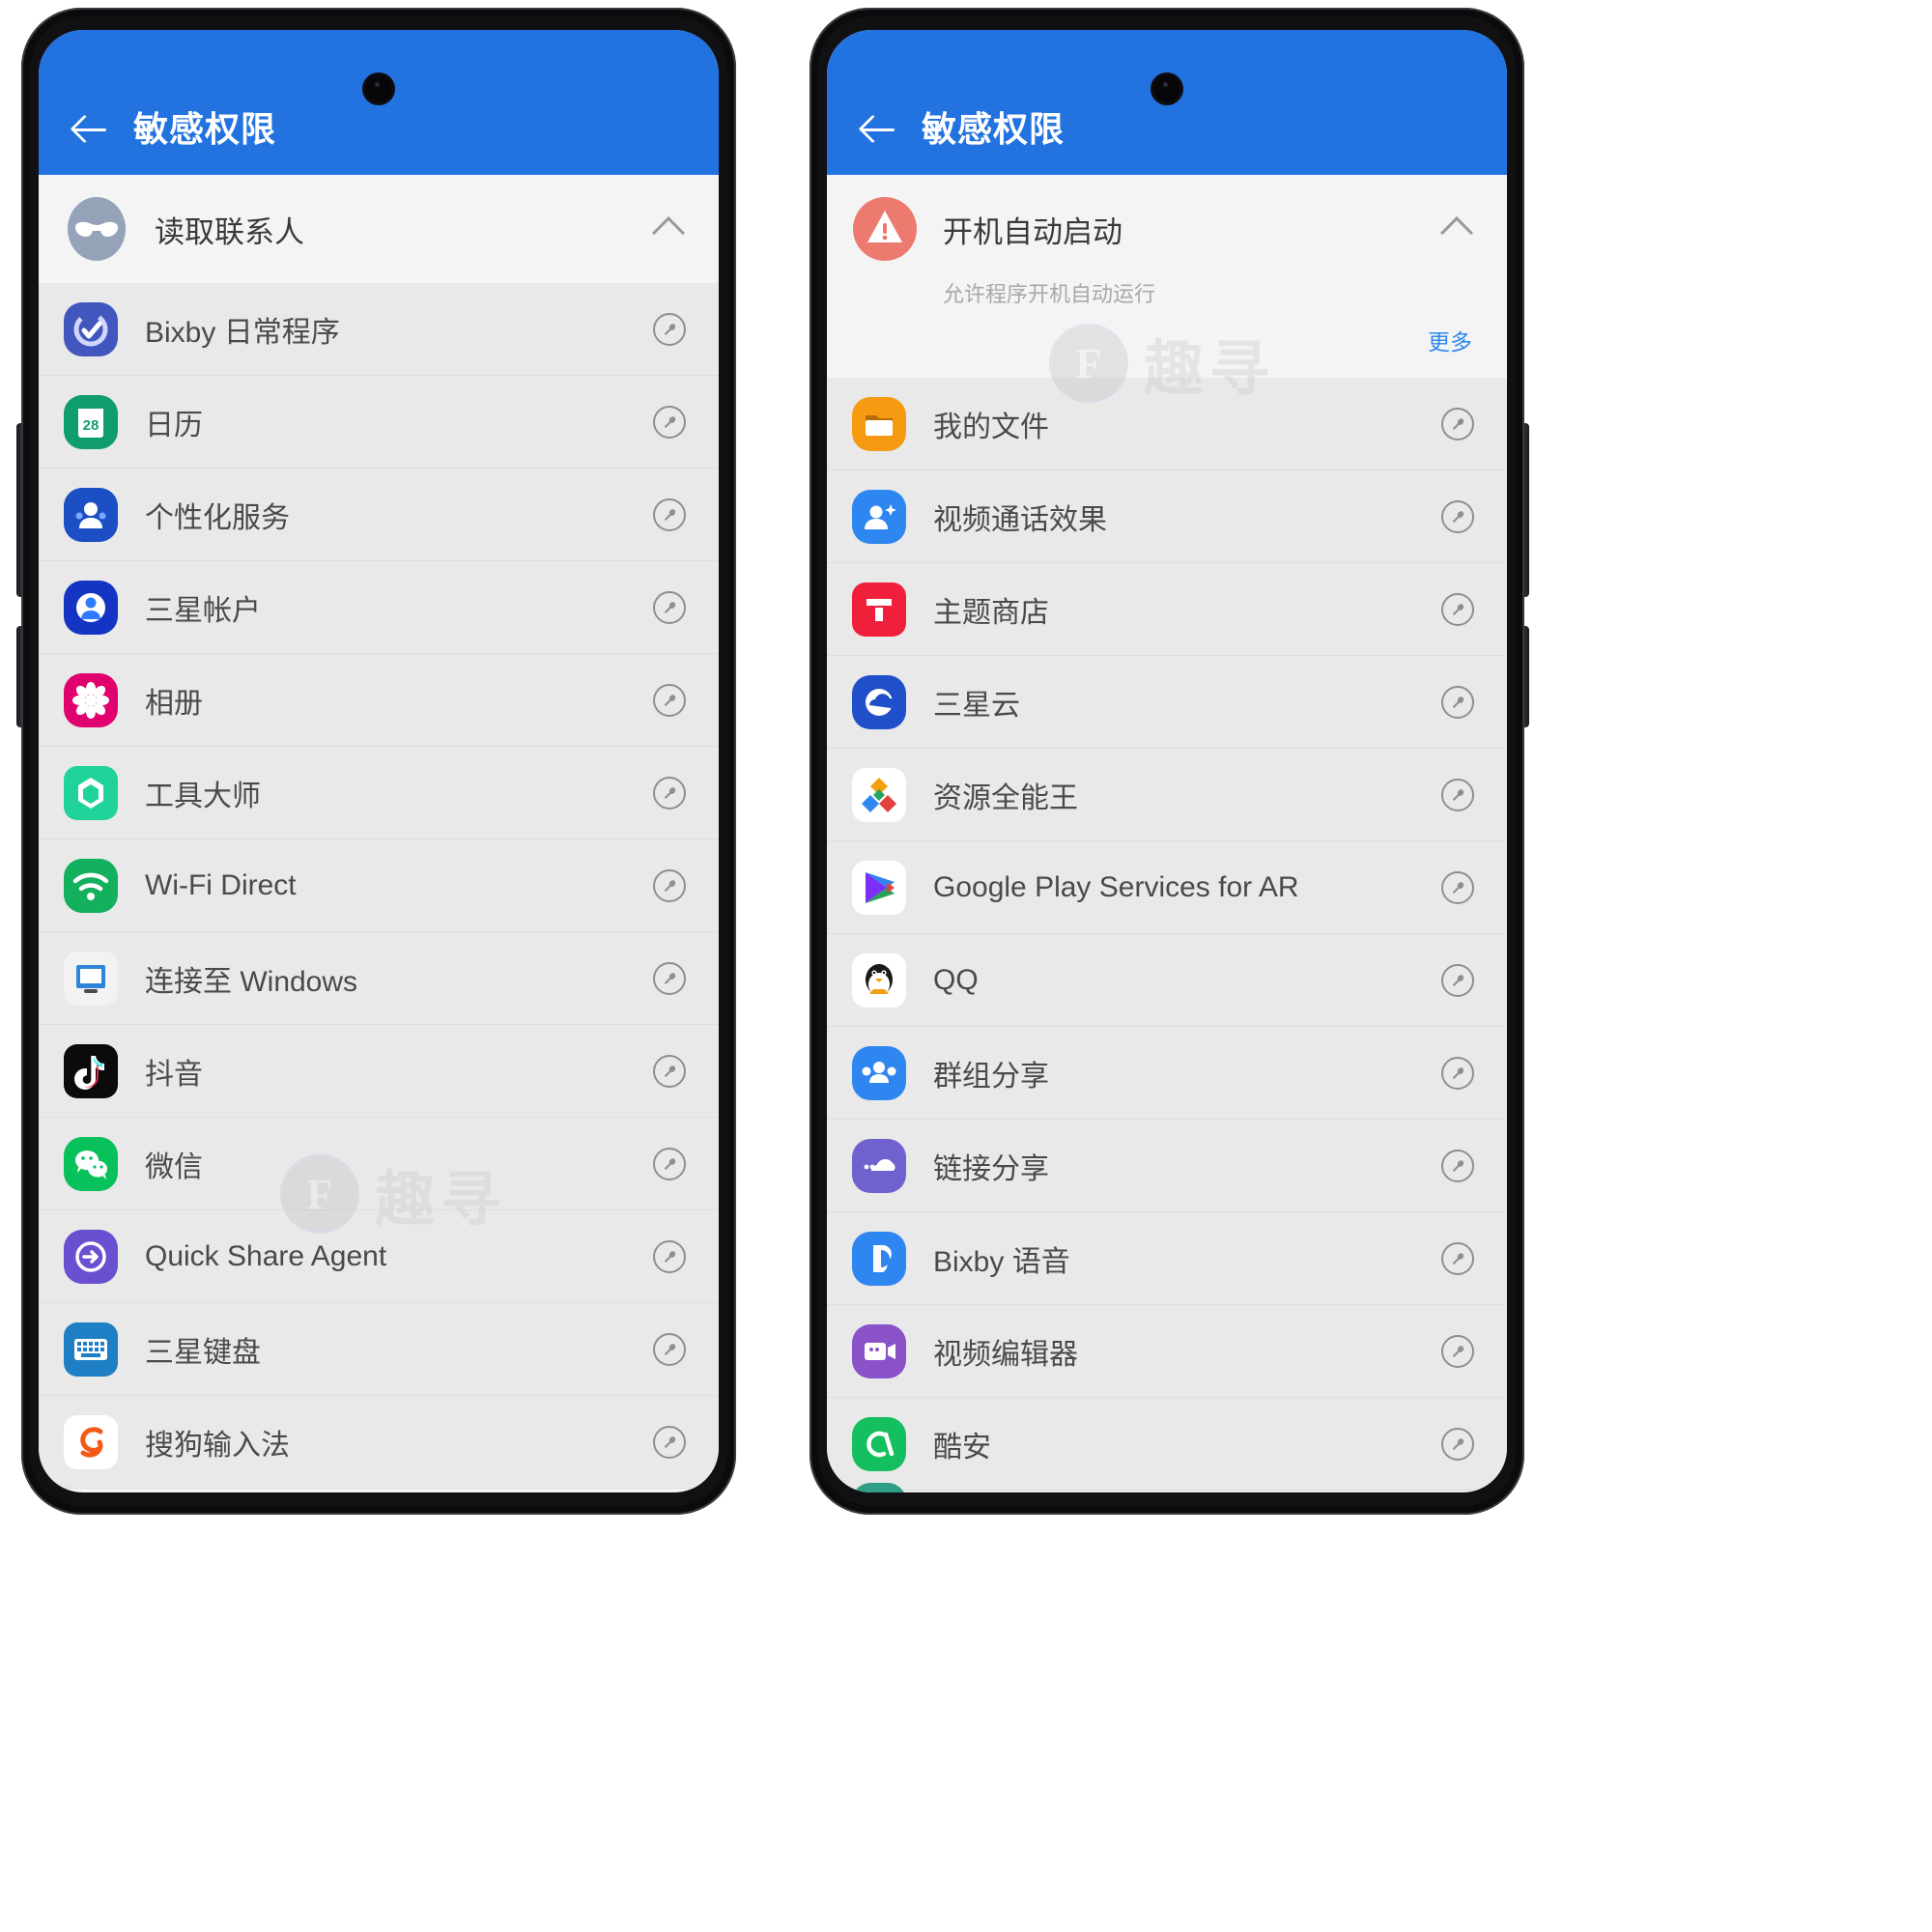 This screenshot has width=1932, height=1932. Describe the element at coordinates (879, 1443) in the screenshot. I see `coolapk-icon` at that location.